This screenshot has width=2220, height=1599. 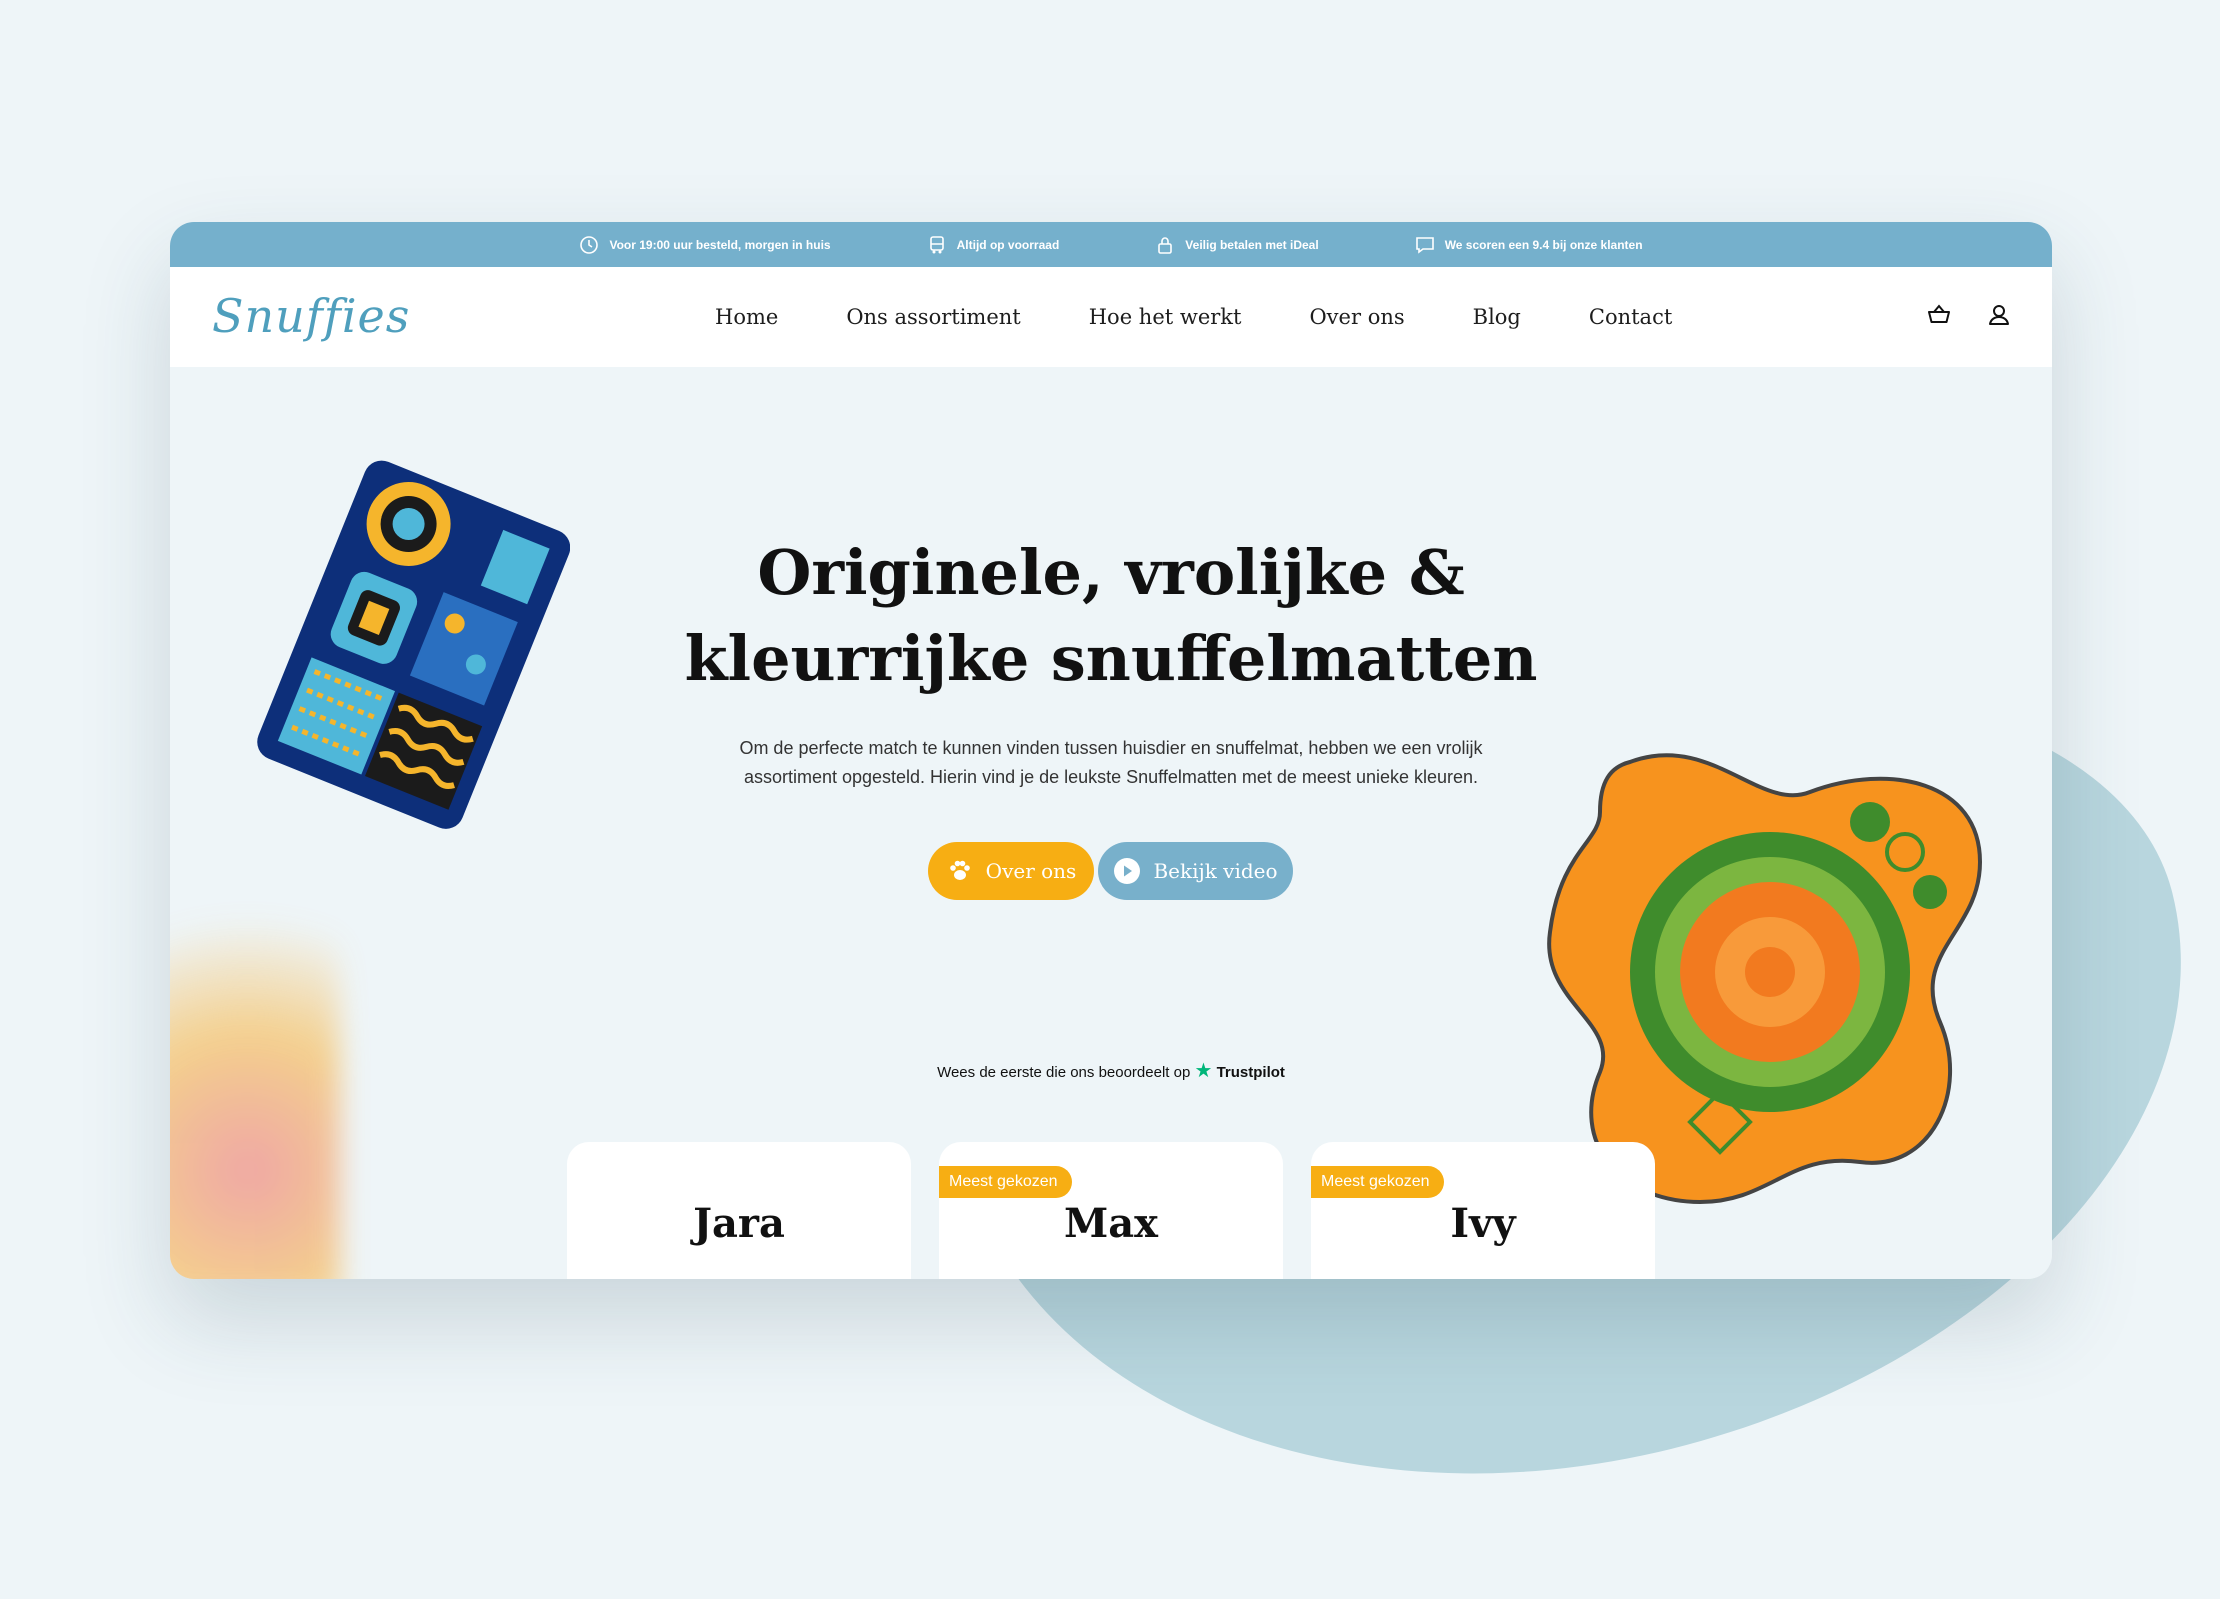 What do you see at coordinates (1127, 871) in the screenshot?
I see `play-icon` at bounding box center [1127, 871].